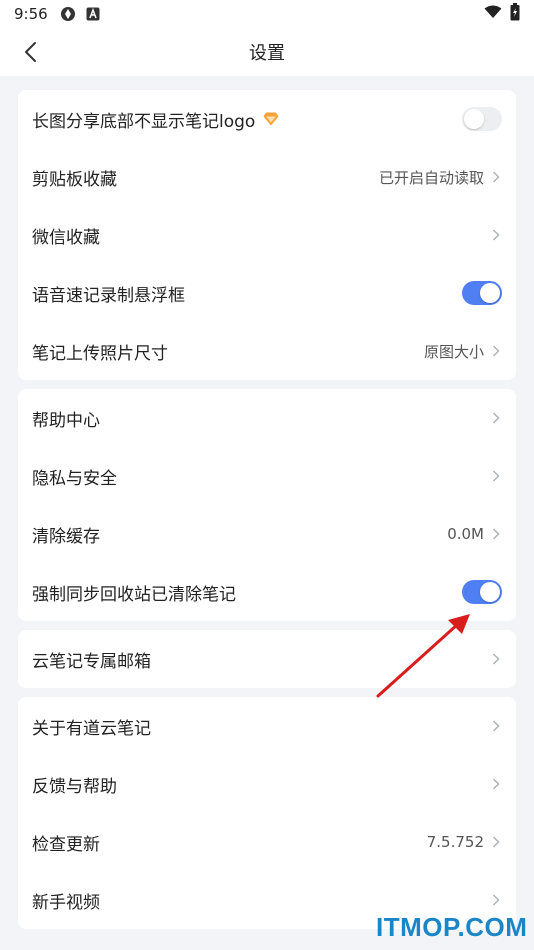 The width and height of the screenshot is (534, 950). I want to click on long-image-logo-toggle, so click(482, 119).